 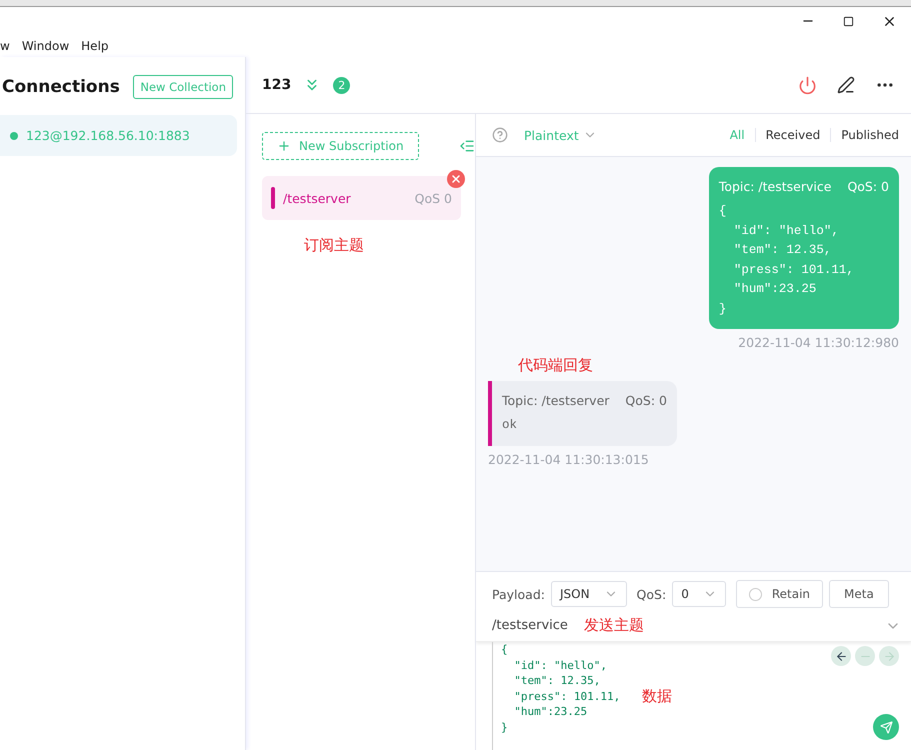 What do you see at coordinates (859, 594) in the screenshot?
I see `meta-button: Meta` at bounding box center [859, 594].